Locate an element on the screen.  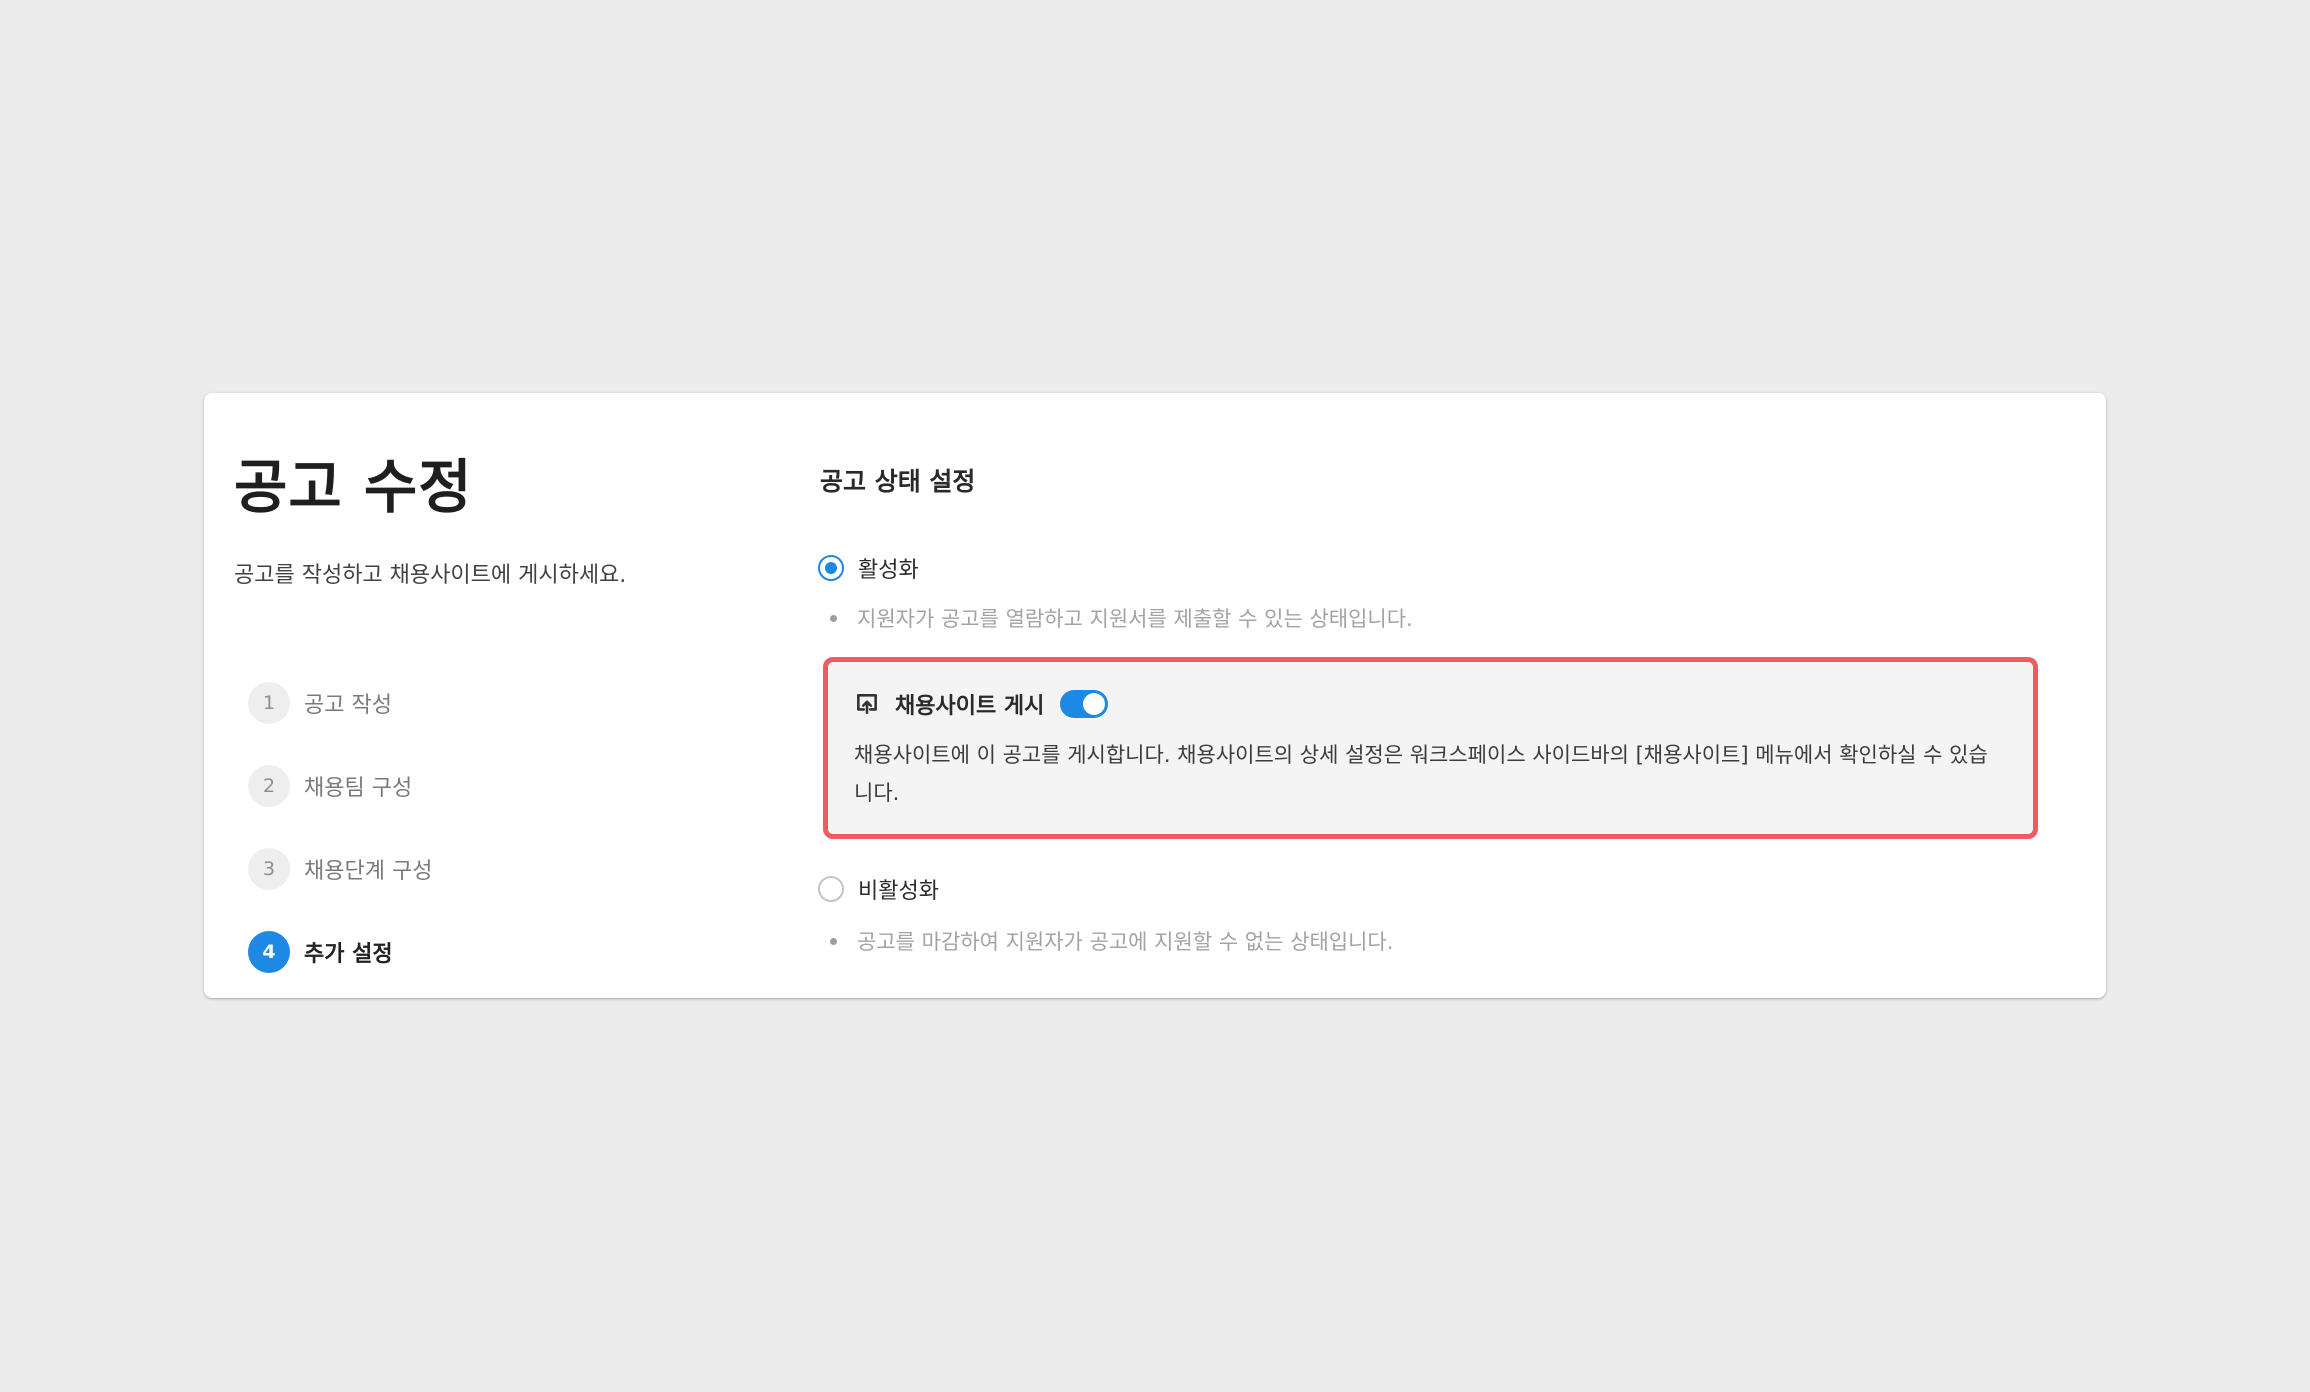
section-title: 공고 상태 설정 is located at coordinates (898, 481).